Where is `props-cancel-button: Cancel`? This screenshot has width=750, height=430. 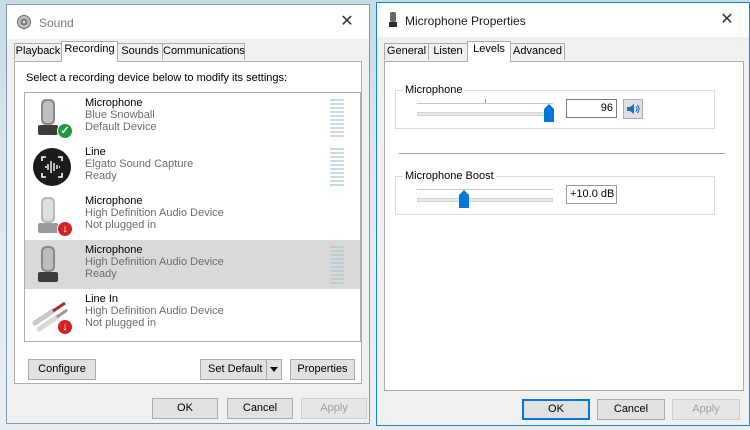 props-cancel-button: Cancel is located at coordinates (631, 409).